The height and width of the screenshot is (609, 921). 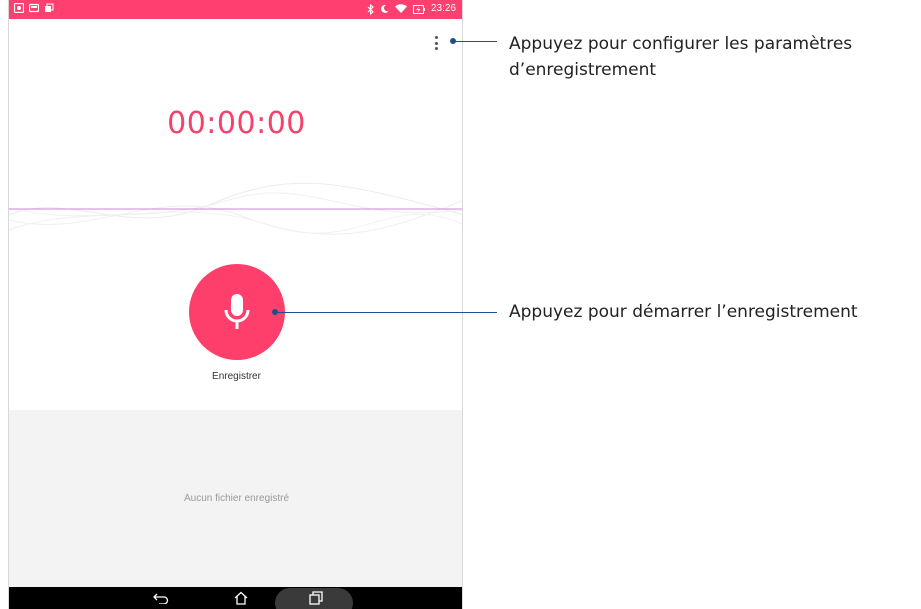 What do you see at coordinates (19, 8) in the screenshot?
I see `notification-icon` at bounding box center [19, 8].